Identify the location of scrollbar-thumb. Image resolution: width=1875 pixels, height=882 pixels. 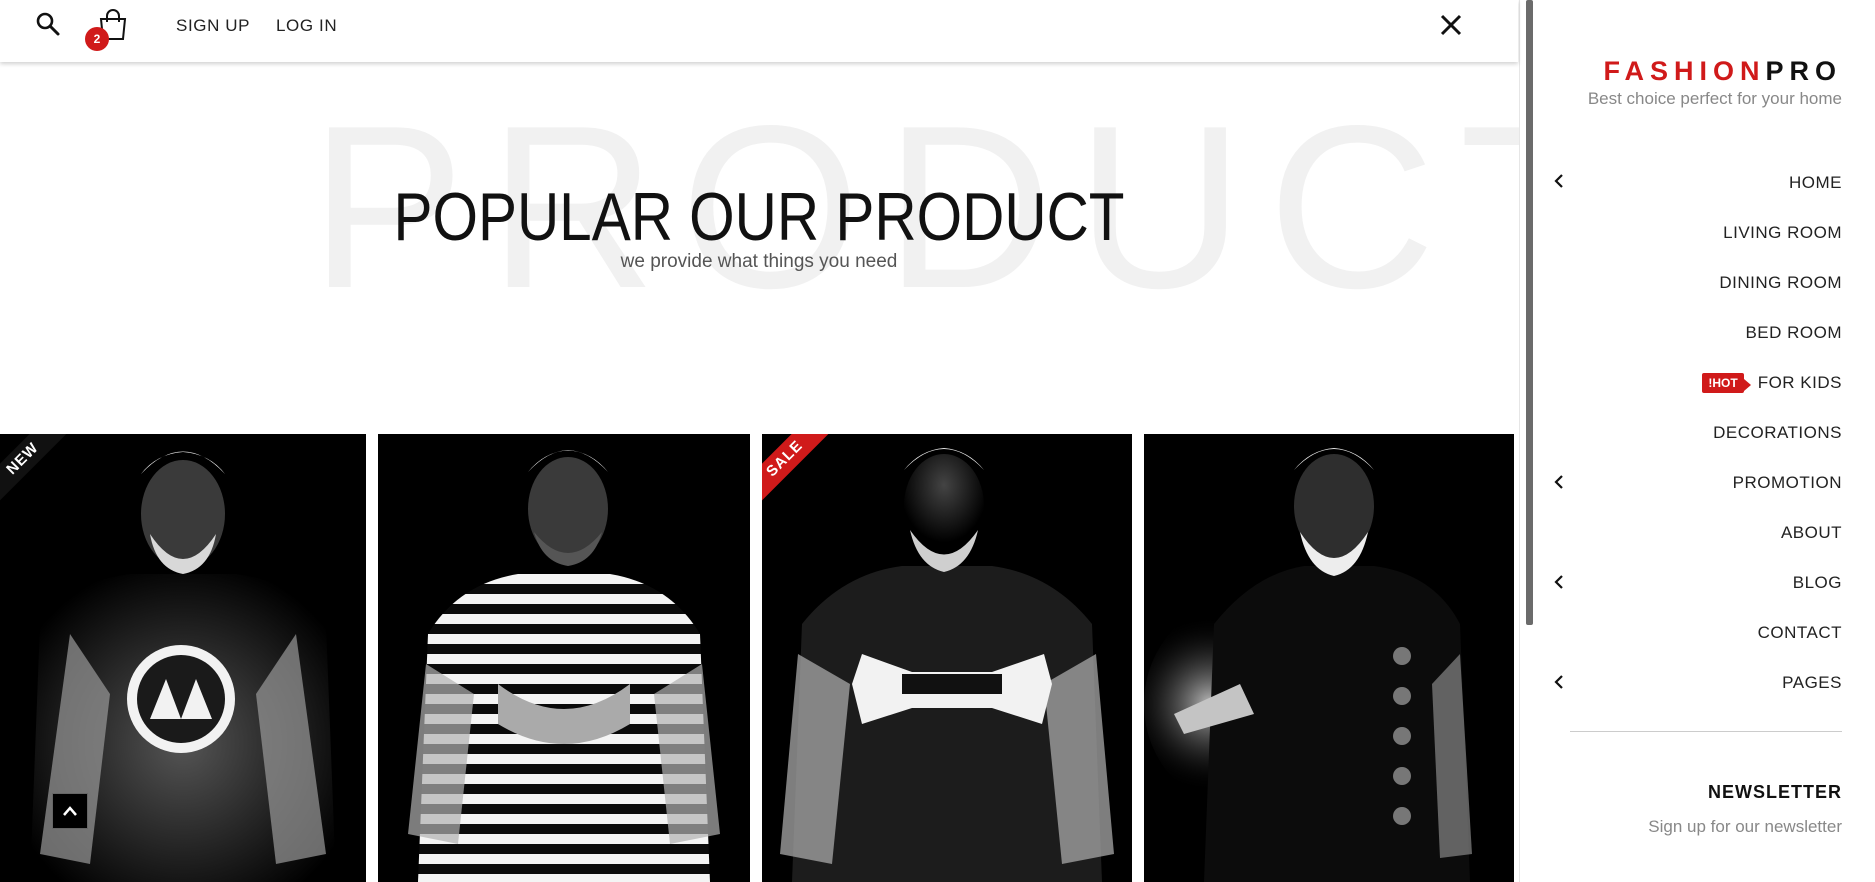
(1529, 312).